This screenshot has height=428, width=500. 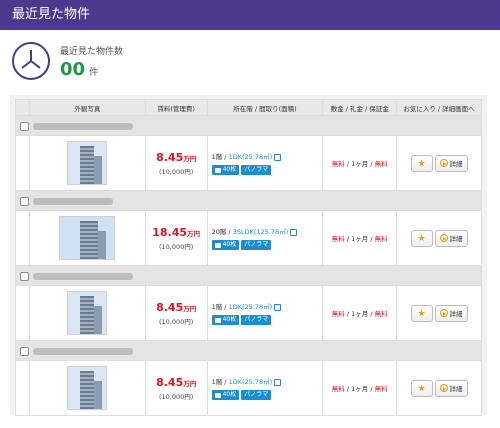 I want to click on count-label: 最近見た物件数, so click(x=92, y=52).